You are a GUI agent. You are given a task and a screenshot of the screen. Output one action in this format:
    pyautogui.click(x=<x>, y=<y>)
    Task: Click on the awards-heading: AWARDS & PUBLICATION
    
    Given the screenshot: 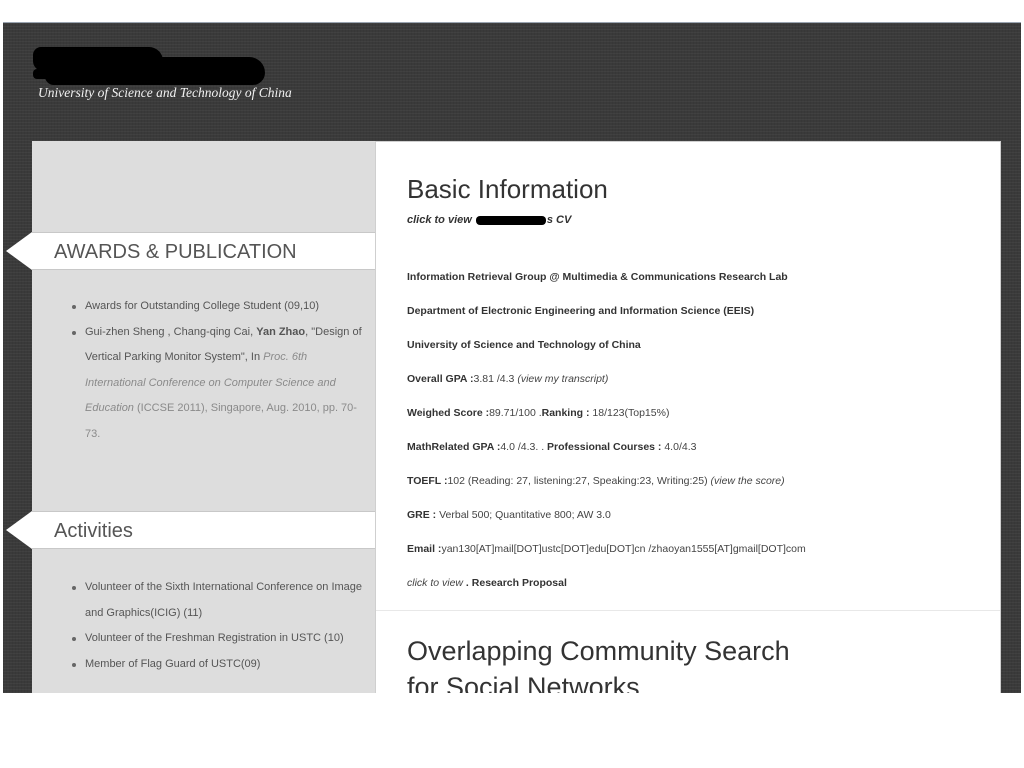 What is the action you would take?
    pyautogui.click(x=175, y=252)
    